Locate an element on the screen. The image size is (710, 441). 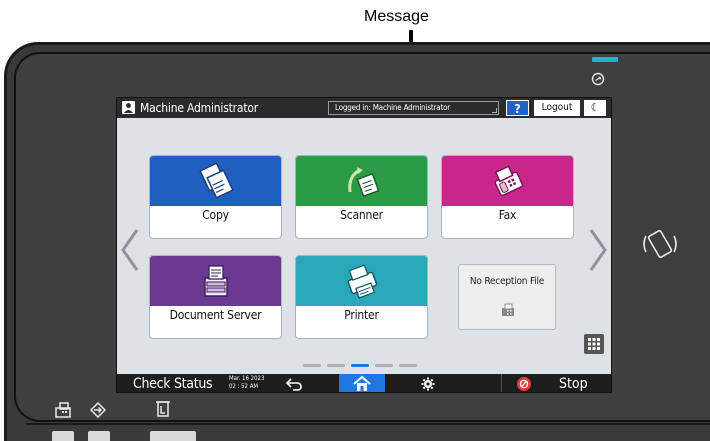
logged-in-user: Machine Administrator is located at coordinates (199, 108).